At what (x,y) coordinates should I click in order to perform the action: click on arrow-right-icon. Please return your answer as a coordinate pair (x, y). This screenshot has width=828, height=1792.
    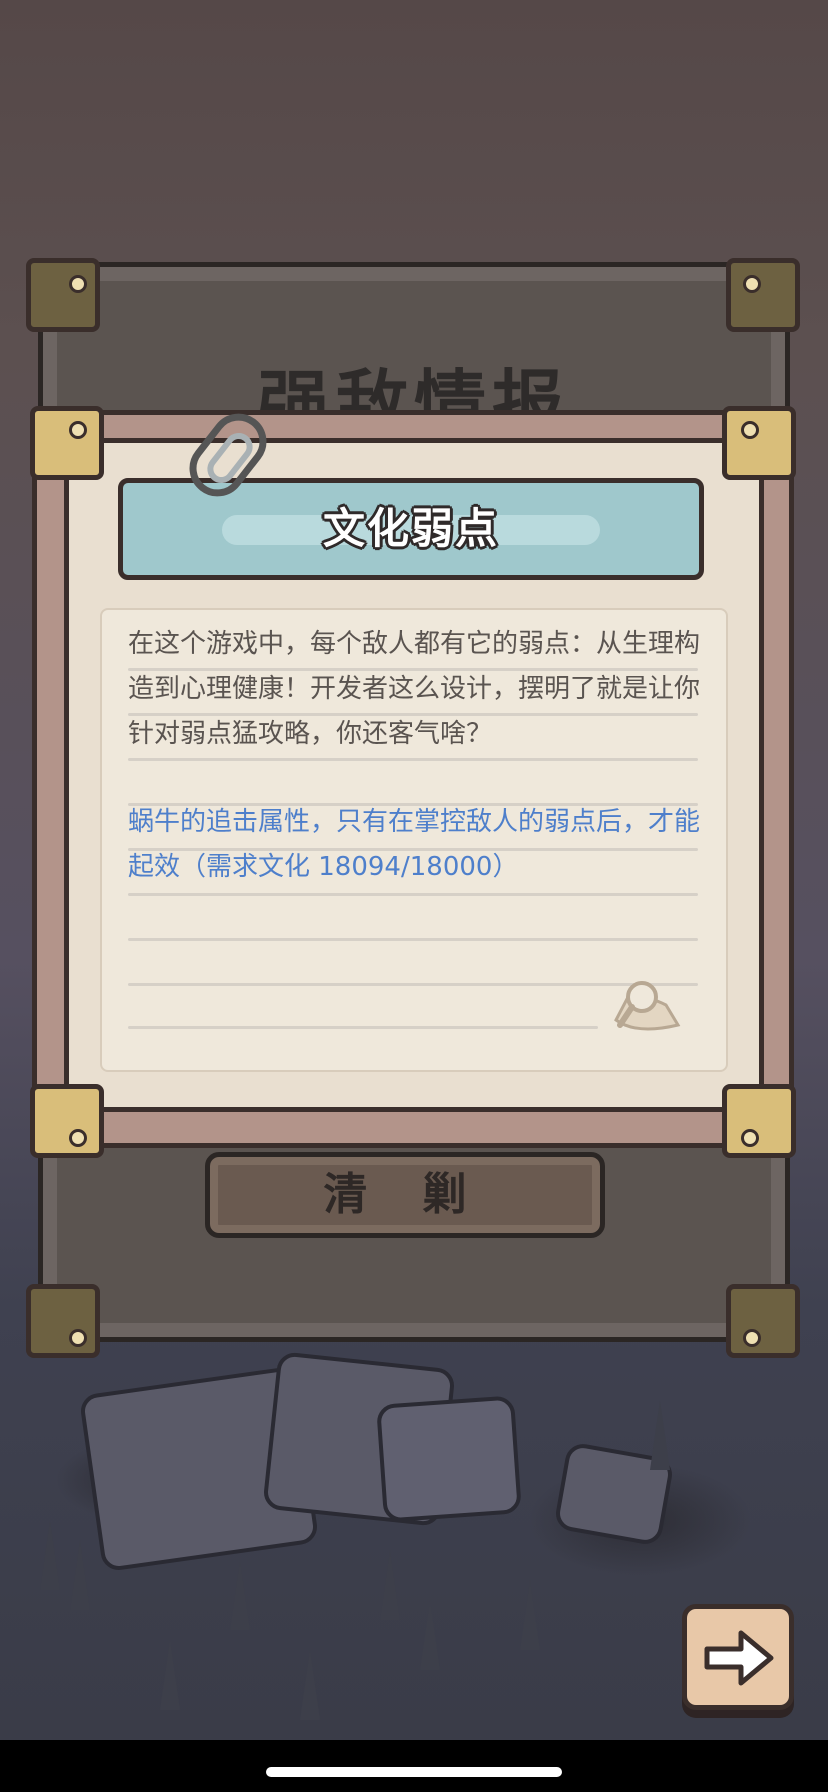
    Looking at the image, I should click on (739, 1658).